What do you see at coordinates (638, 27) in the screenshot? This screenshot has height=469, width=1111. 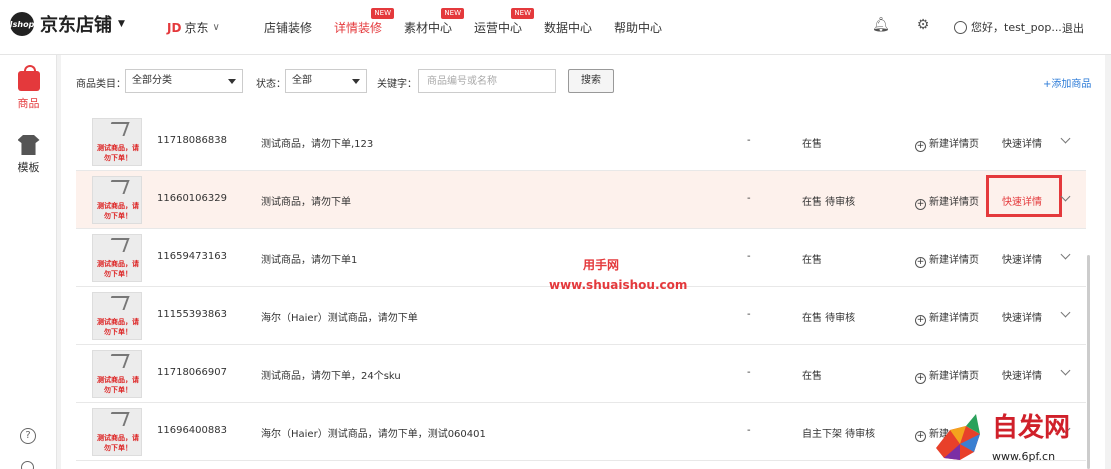 I see `nav-item-help-center: 帮助中心` at bounding box center [638, 27].